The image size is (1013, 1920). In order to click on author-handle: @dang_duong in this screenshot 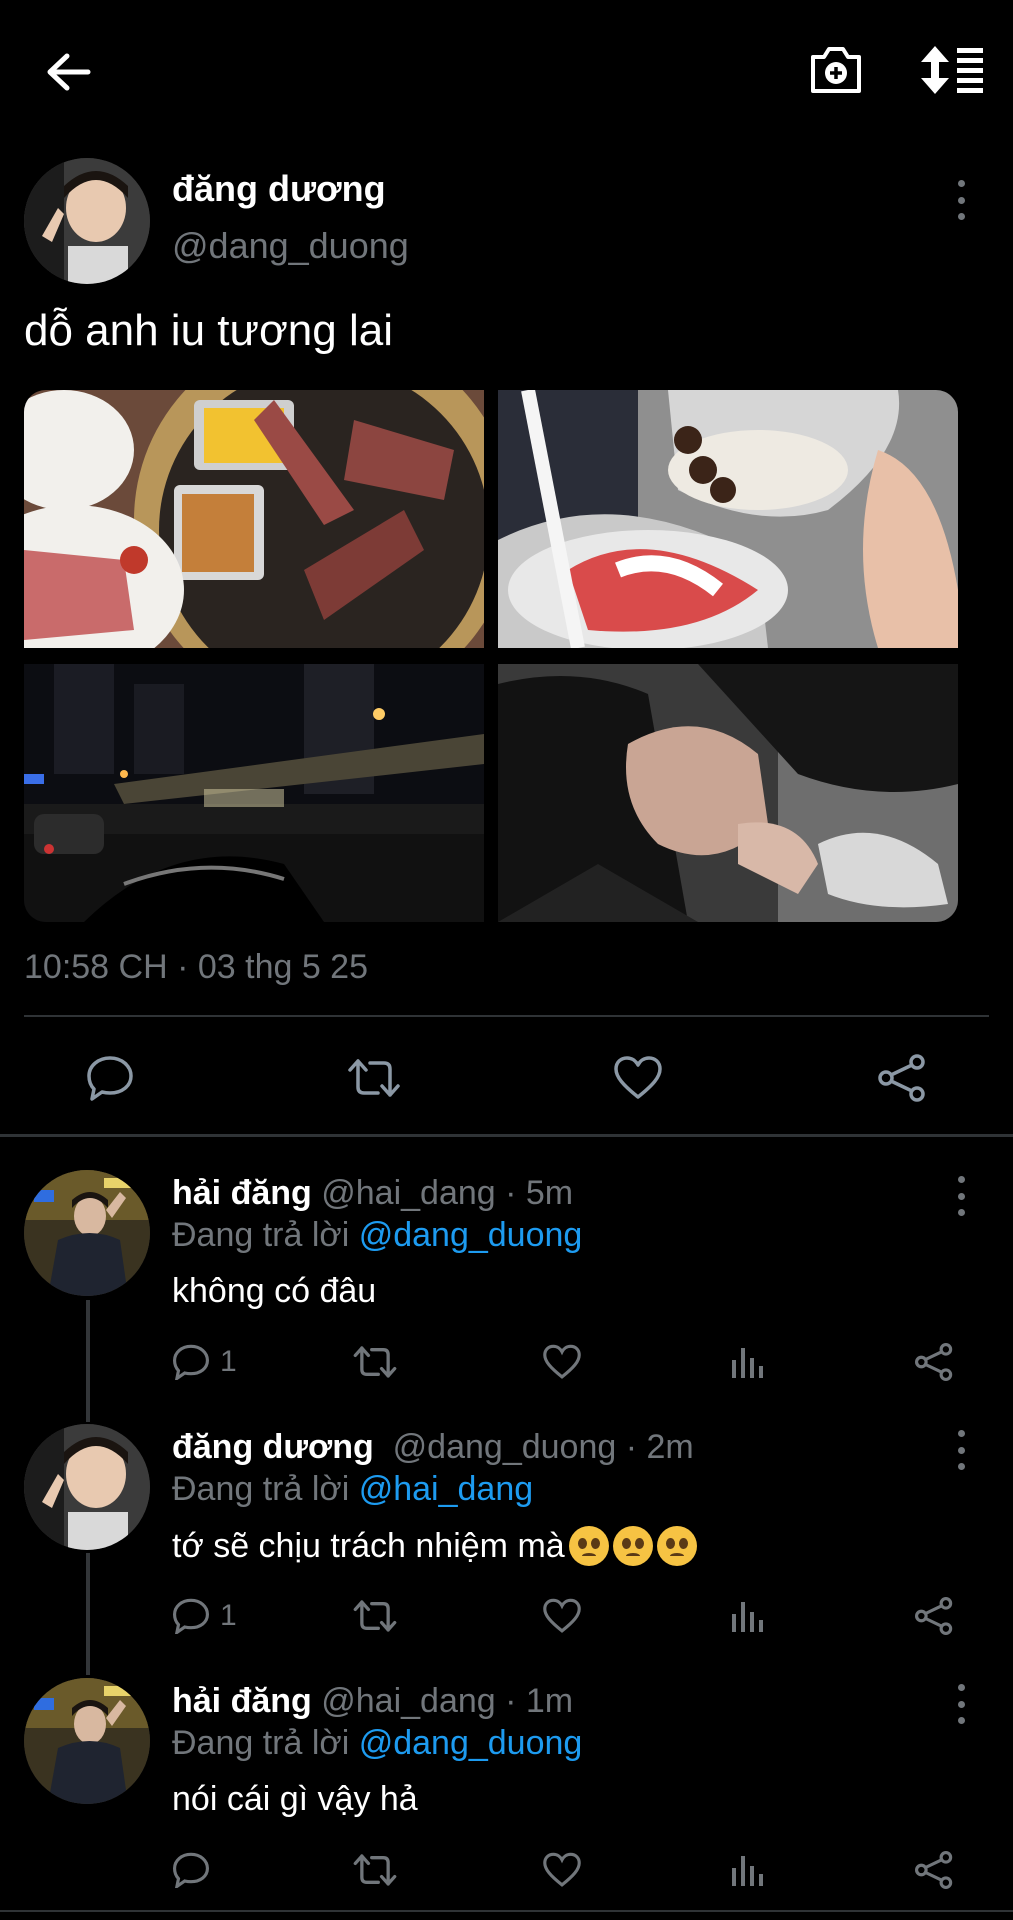, I will do `click(290, 246)`.